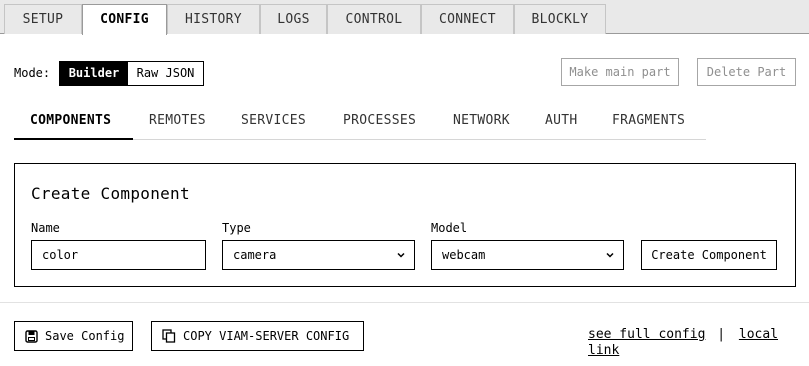 This screenshot has width=809, height=366. What do you see at coordinates (527, 255) in the screenshot?
I see `model-select: webcam` at bounding box center [527, 255].